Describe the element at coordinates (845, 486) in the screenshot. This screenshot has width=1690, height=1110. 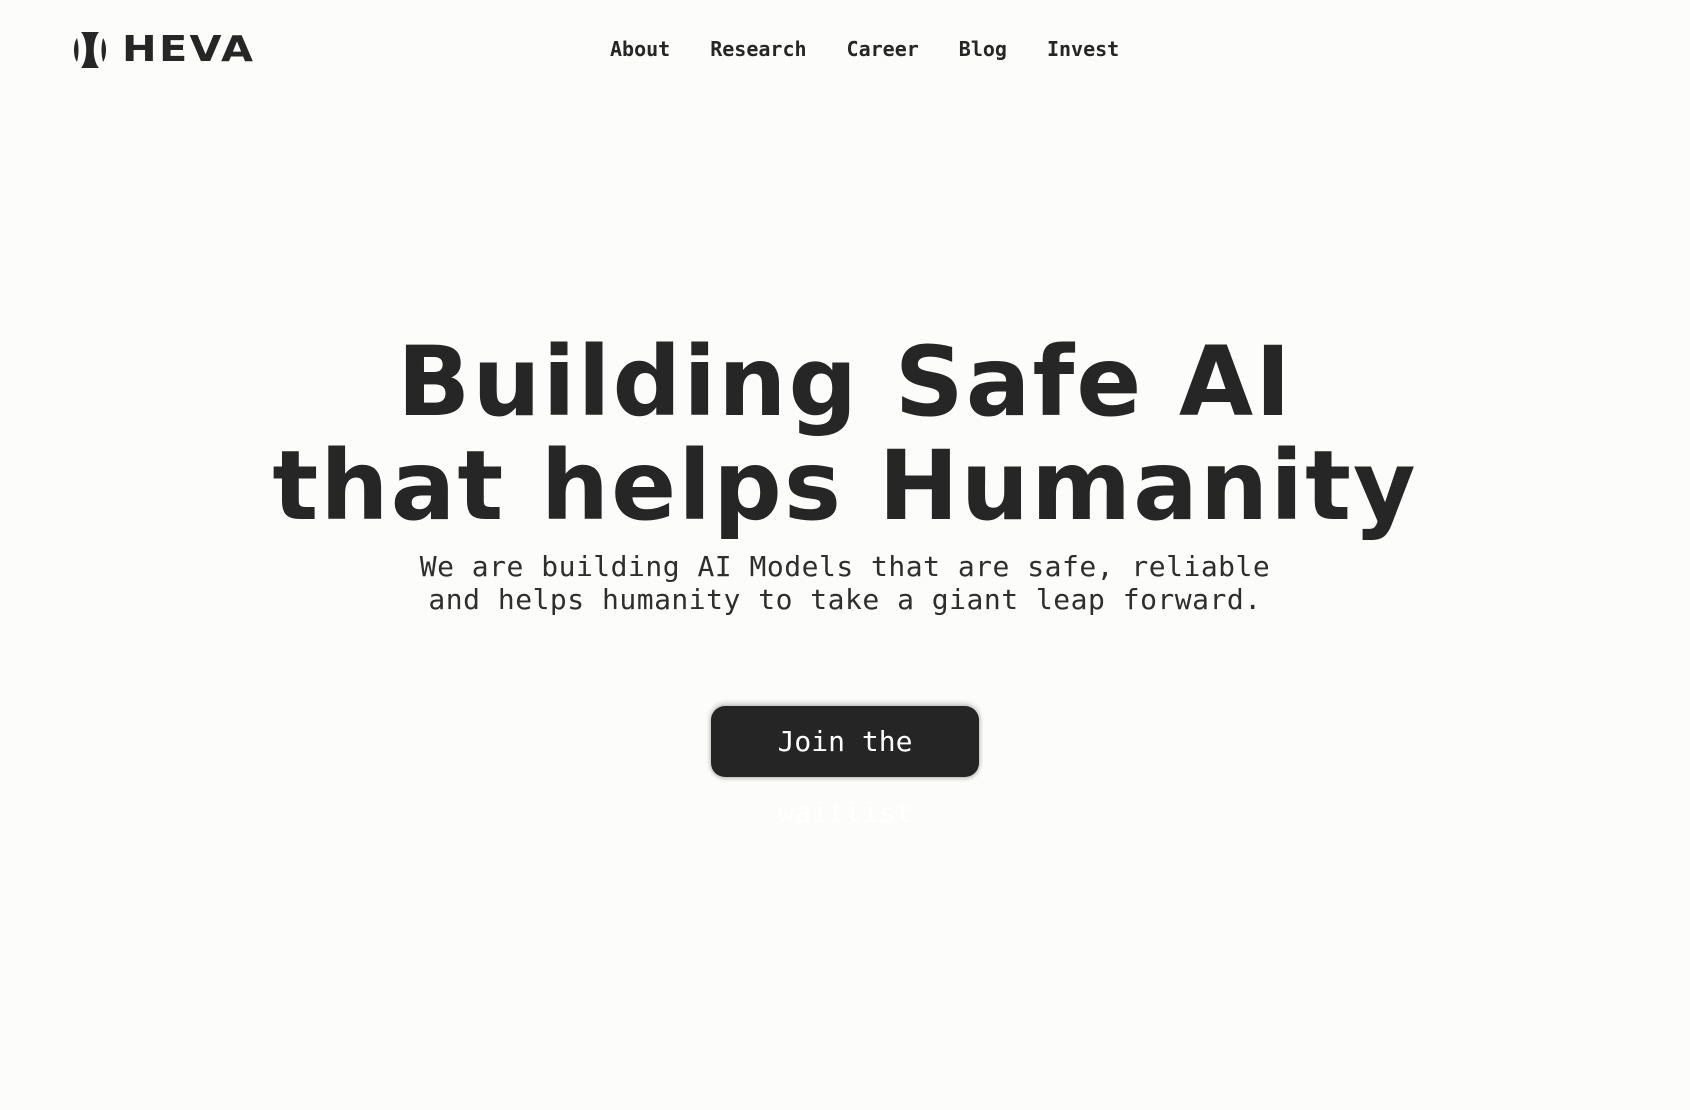
I see `hero-title-line-2: that helps Humanity` at that location.